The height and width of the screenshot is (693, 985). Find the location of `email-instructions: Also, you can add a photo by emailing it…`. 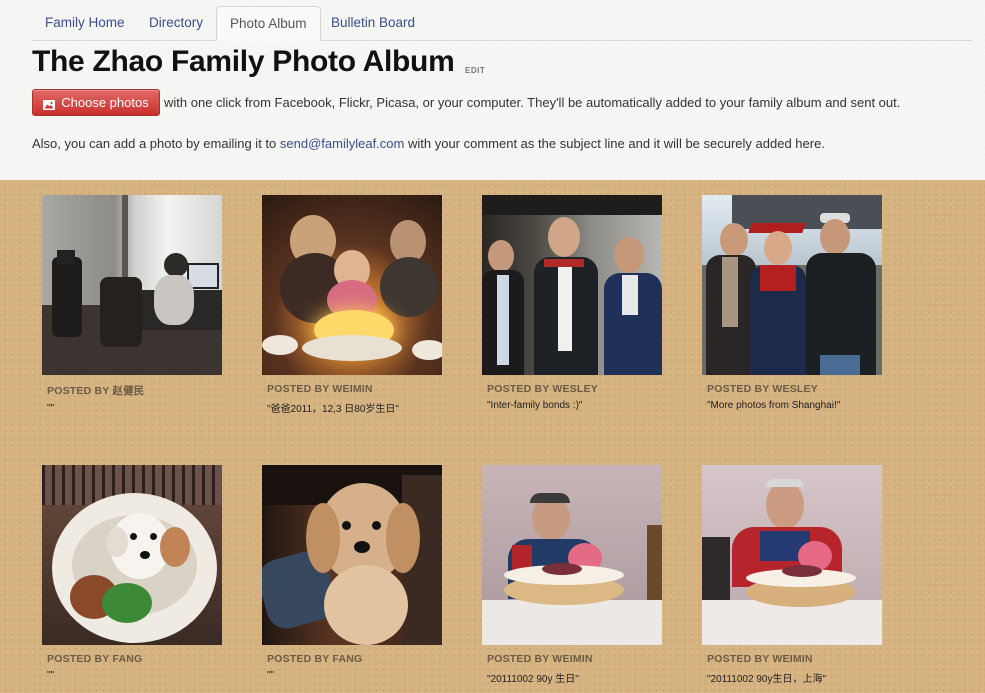

email-instructions: Also, you can add a photo by emailing it… is located at coordinates (428, 143).